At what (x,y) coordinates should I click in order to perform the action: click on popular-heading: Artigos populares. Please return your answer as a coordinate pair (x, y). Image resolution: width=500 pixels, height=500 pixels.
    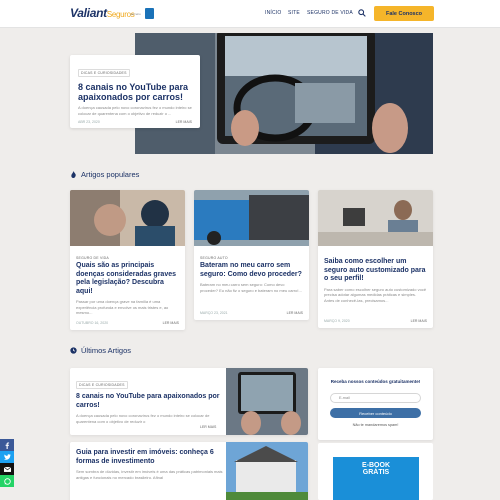
    Looking at the image, I should click on (110, 174).